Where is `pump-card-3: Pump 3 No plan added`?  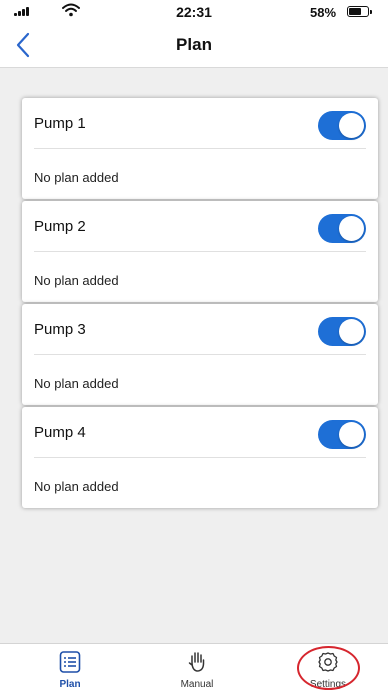 pump-card-3: Pump 3 No plan added is located at coordinates (200, 354).